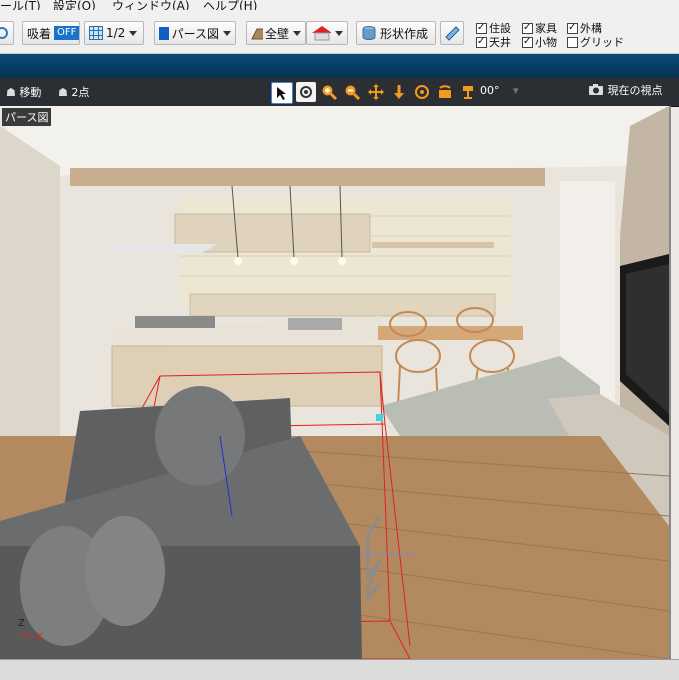 The image size is (679, 680). What do you see at coordinates (67, 33) in the screenshot?
I see `snap-state-badge: OFF` at bounding box center [67, 33].